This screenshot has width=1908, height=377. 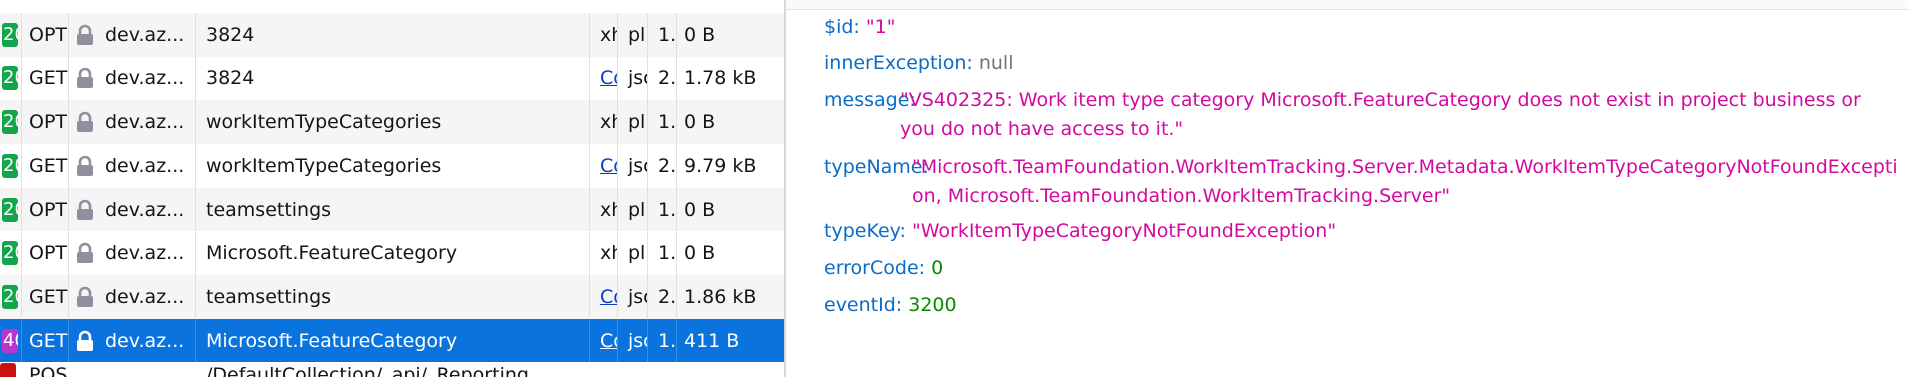 I want to click on prop-inner-exception: innerException: null, so click(x=918, y=63).